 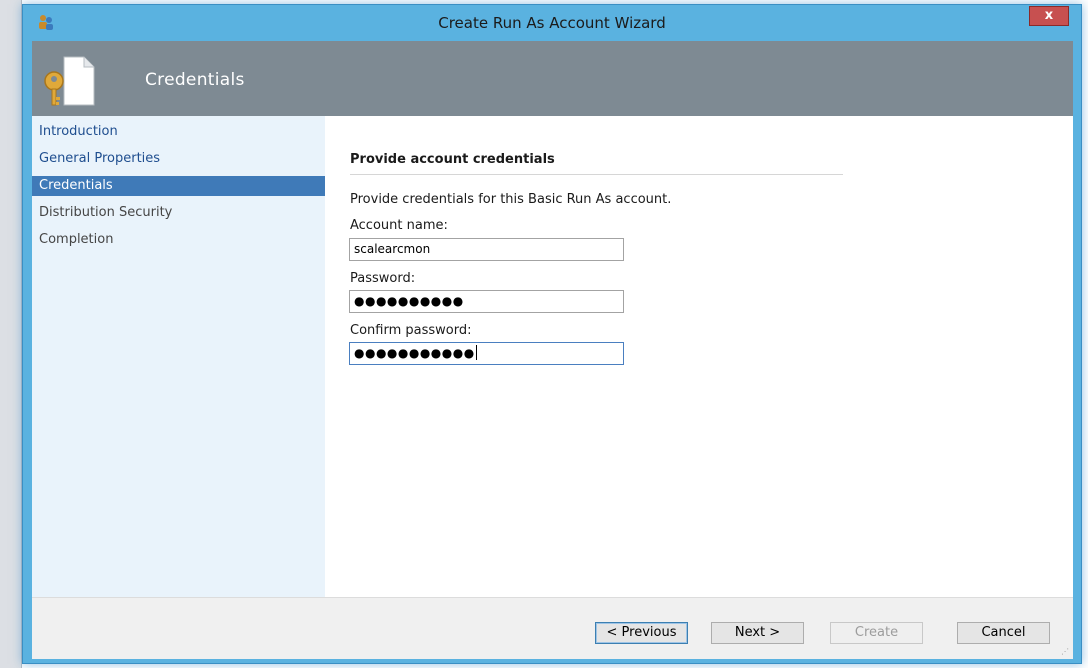 What do you see at coordinates (1065, 652) in the screenshot?
I see `resize-grip-icon: ⋰` at bounding box center [1065, 652].